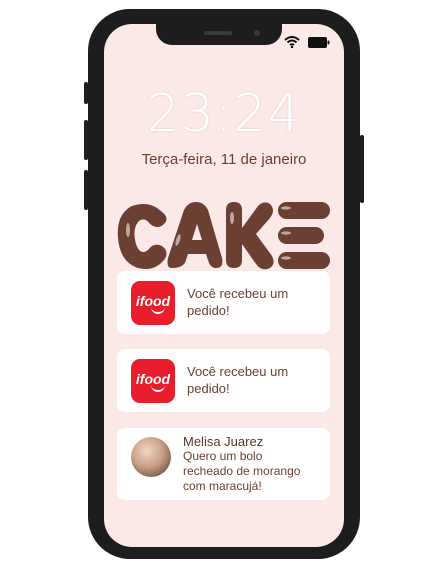 This screenshot has width=445, height=561. I want to click on notch, so click(219, 34).